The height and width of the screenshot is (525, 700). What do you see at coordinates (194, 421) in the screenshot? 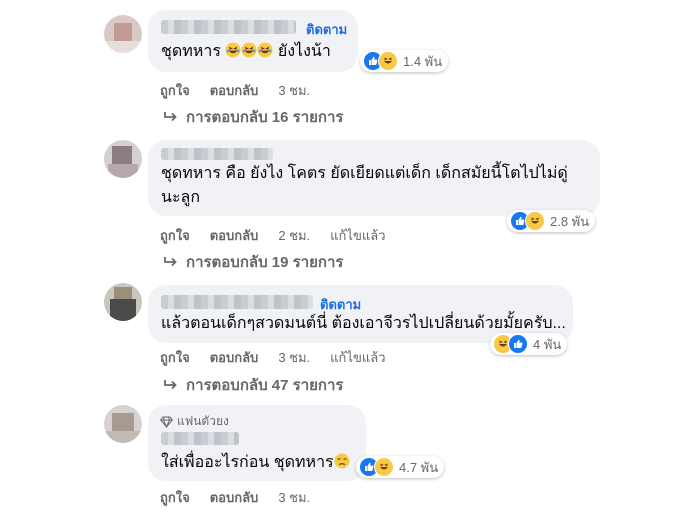
I see `top-fan-badge: แฟนตัวยง` at bounding box center [194, 421].